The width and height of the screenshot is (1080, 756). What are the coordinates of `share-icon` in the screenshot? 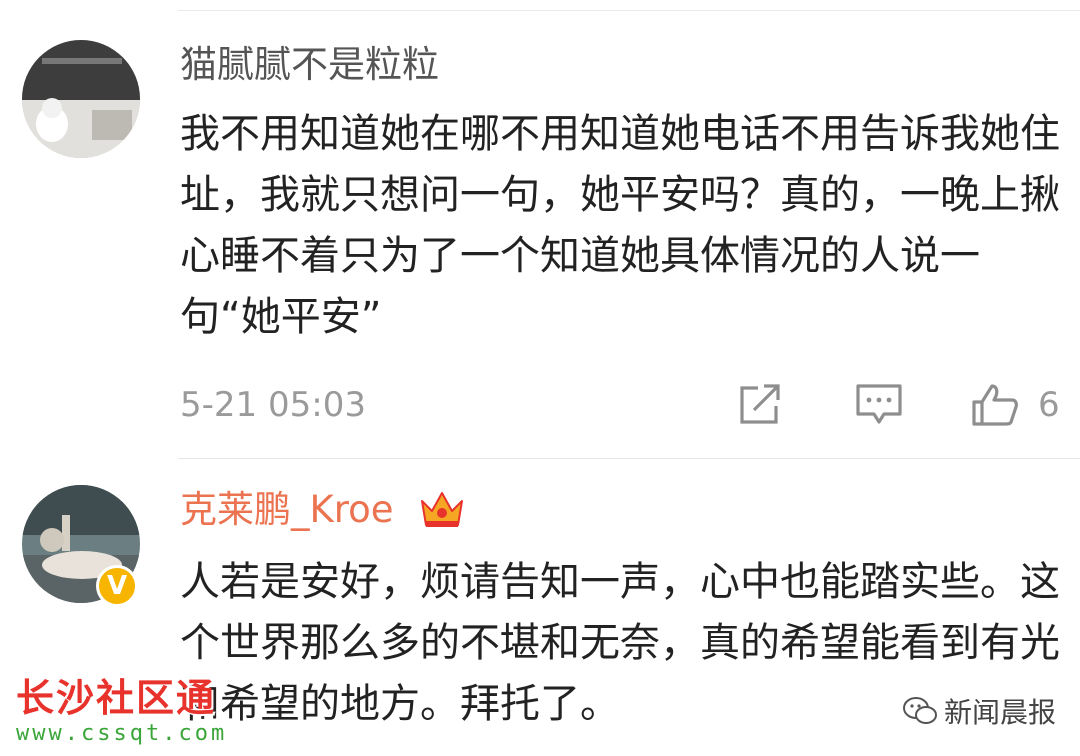 It's located at (760, 404).